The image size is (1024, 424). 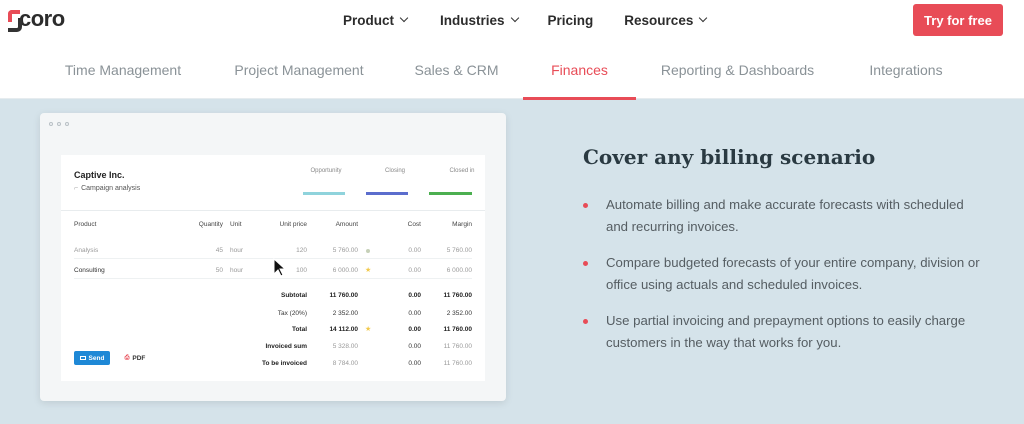 What do you see at coordinates (299, 329) in the screenshot?
I see `summary-label: Total` at bounding box center [299, 329].